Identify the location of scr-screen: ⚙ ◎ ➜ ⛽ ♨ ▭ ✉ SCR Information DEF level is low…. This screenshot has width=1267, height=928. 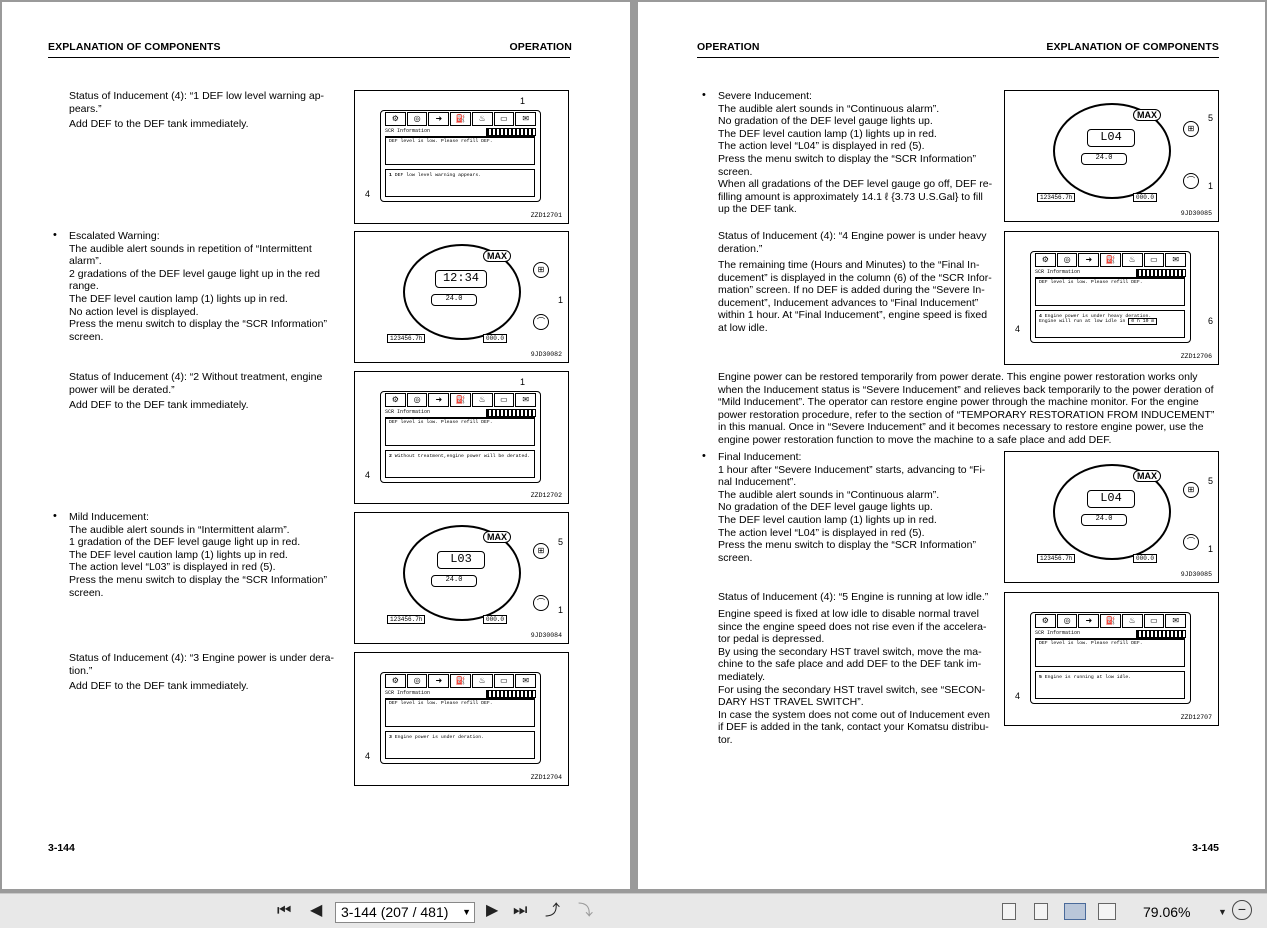
(460, 156).